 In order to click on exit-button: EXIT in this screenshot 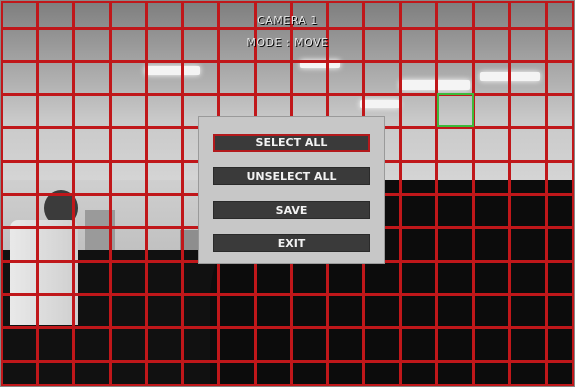, I will do `click(291, 243)`.